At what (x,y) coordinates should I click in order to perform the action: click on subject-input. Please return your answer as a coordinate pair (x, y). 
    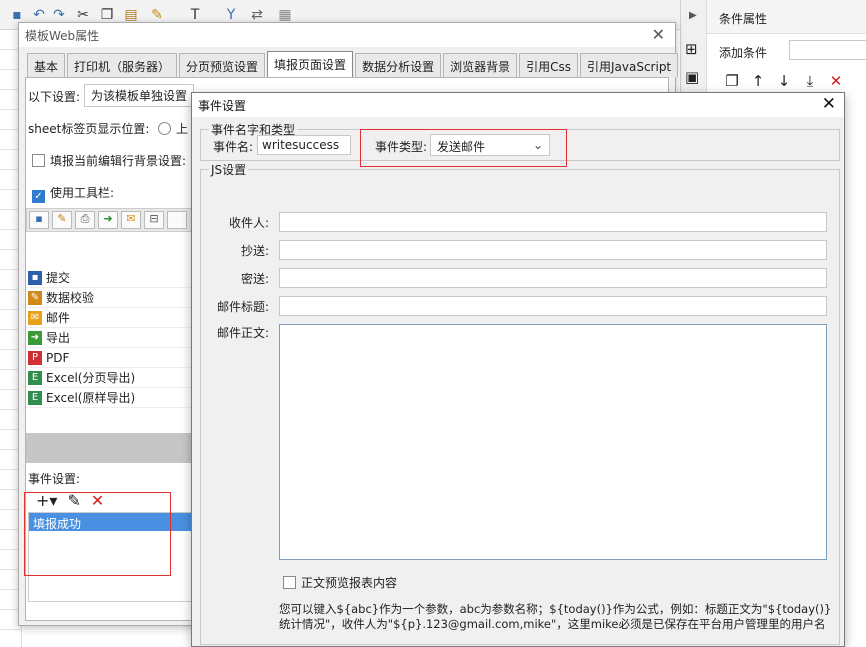
    Looking at the image, I should click on (553, 306).